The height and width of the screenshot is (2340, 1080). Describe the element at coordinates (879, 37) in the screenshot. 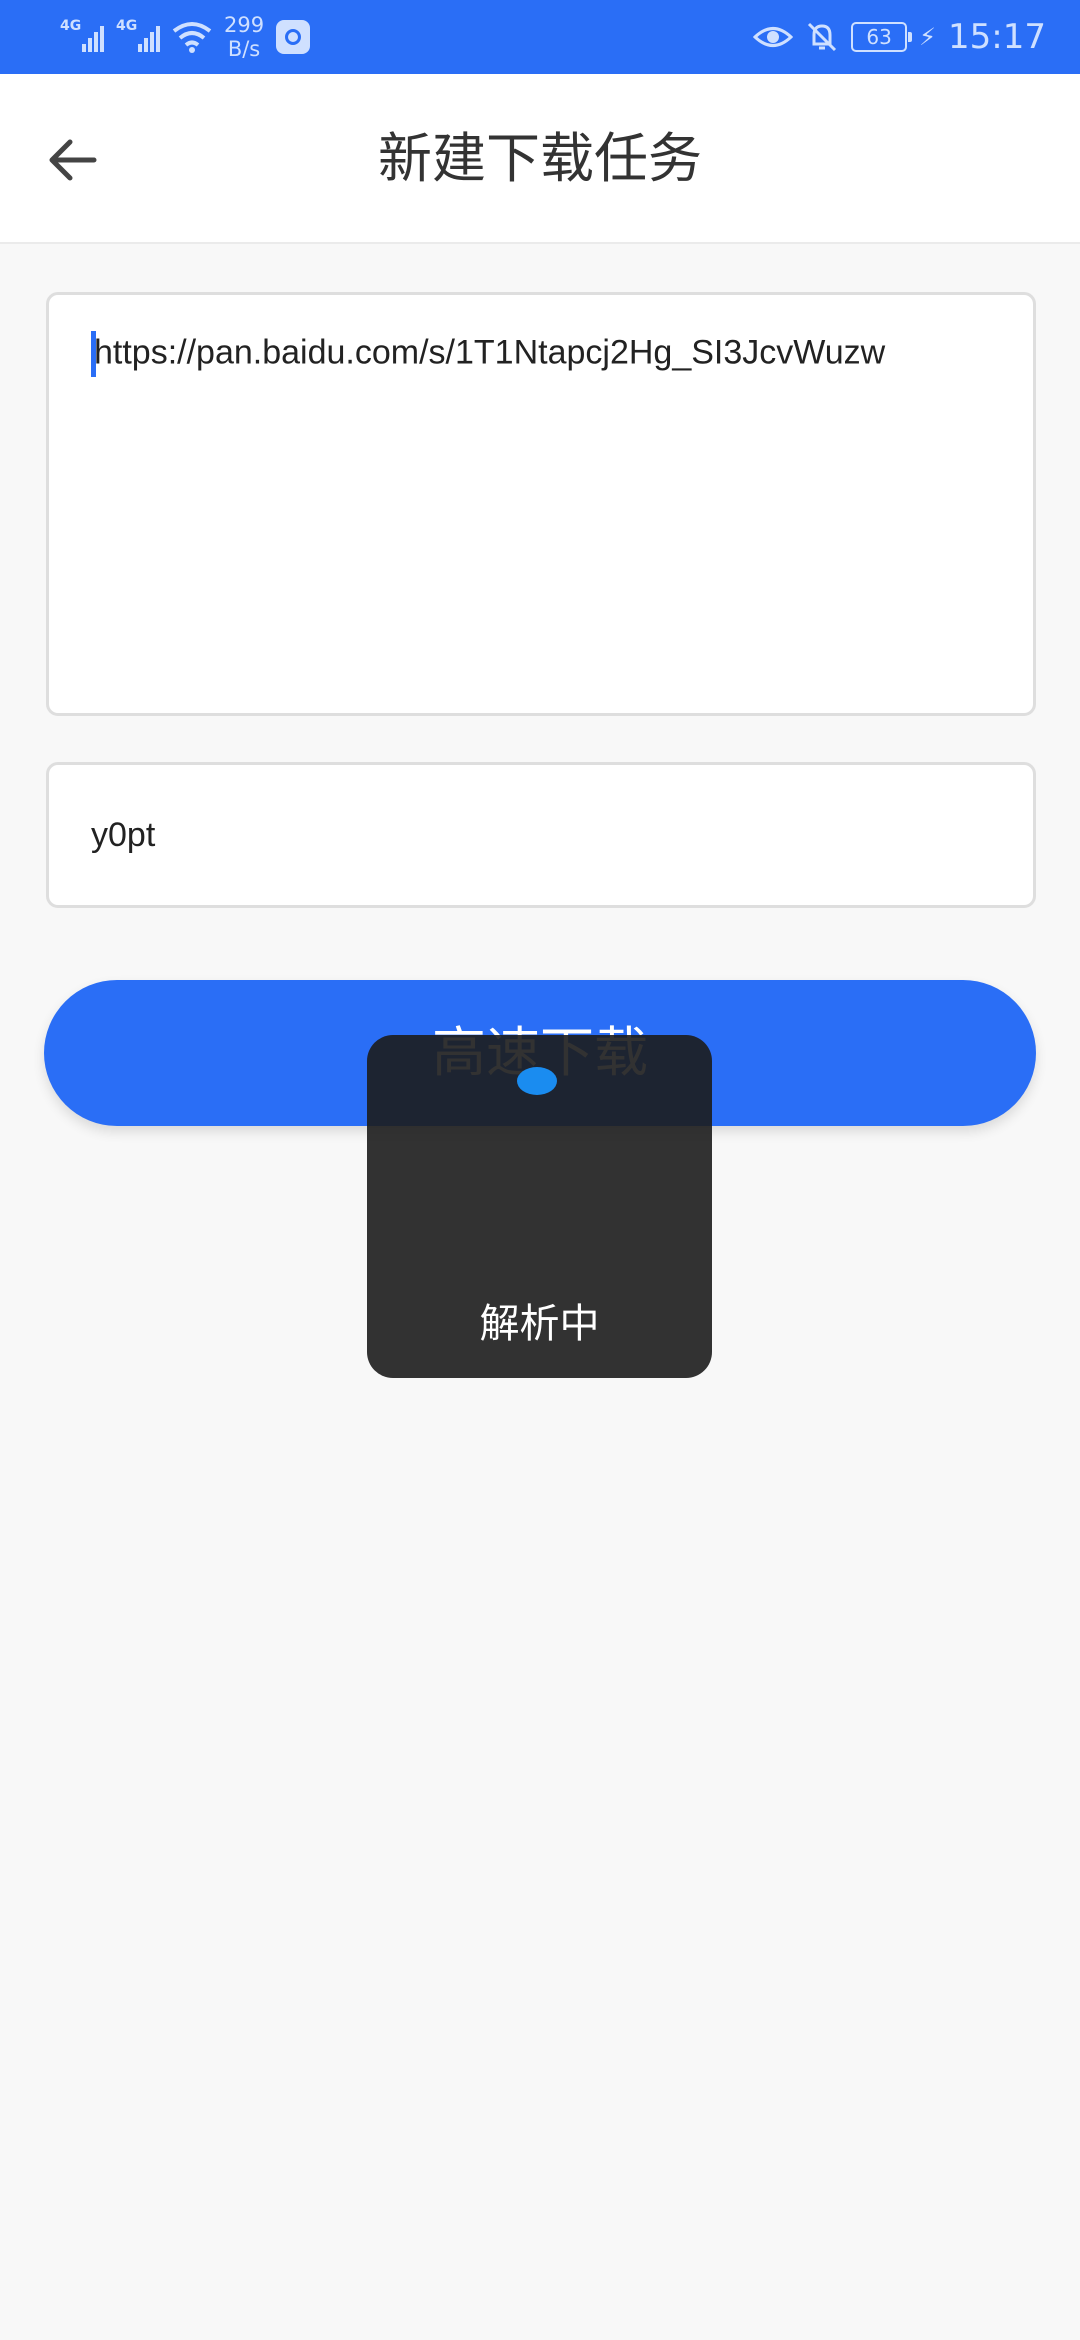

I see `battery-level: 63` at that location.